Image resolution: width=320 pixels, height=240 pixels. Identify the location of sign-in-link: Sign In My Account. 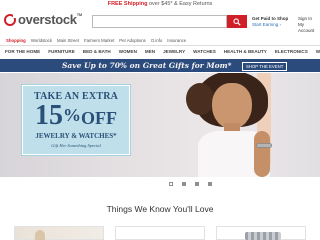
(309, 25).